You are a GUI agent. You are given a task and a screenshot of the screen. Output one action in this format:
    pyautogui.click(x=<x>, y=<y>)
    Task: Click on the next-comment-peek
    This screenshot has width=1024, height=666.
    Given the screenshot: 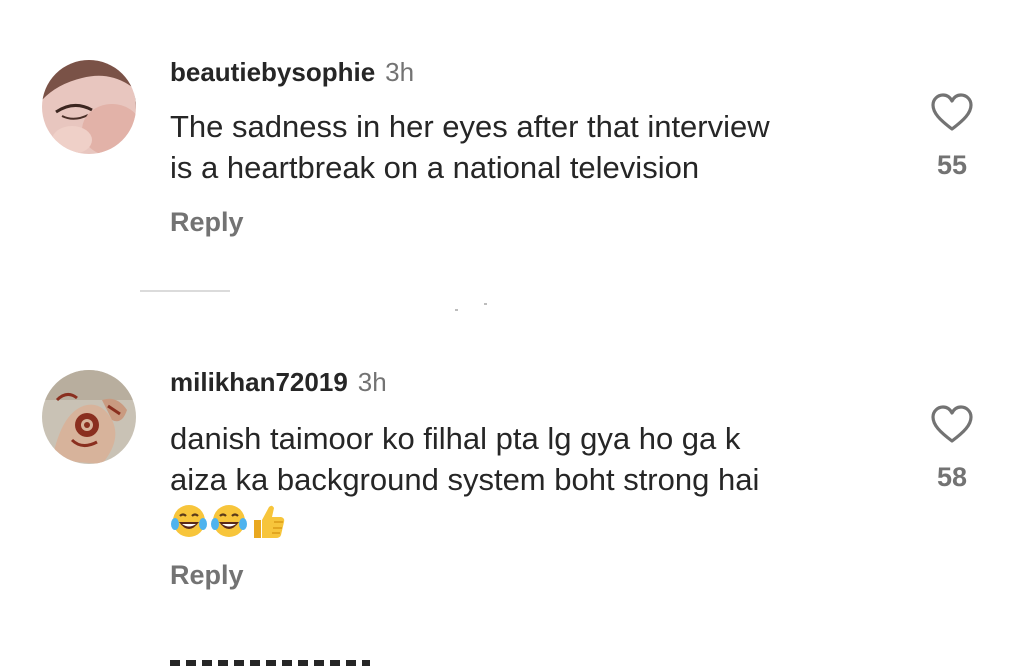 What is the action you would take?
    pyautogui.click(x=300, y=663)
    